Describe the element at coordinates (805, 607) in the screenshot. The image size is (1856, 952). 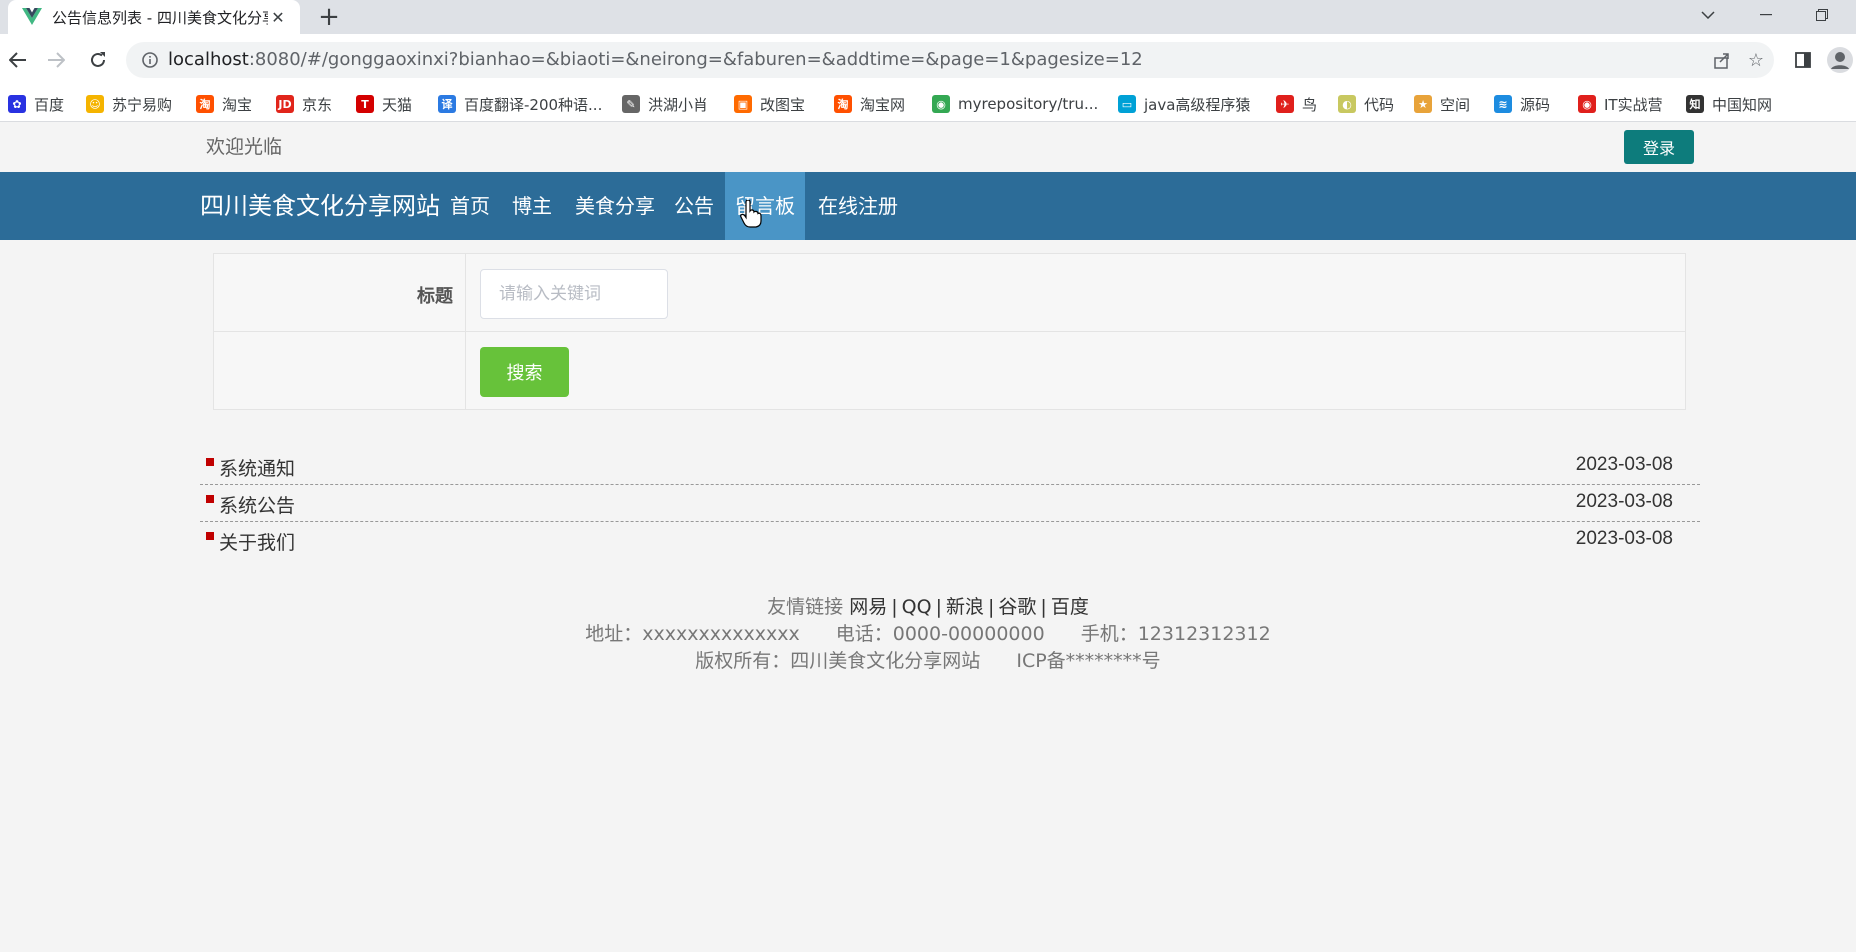
I see `friend-links-label: 友情链接` at that location.